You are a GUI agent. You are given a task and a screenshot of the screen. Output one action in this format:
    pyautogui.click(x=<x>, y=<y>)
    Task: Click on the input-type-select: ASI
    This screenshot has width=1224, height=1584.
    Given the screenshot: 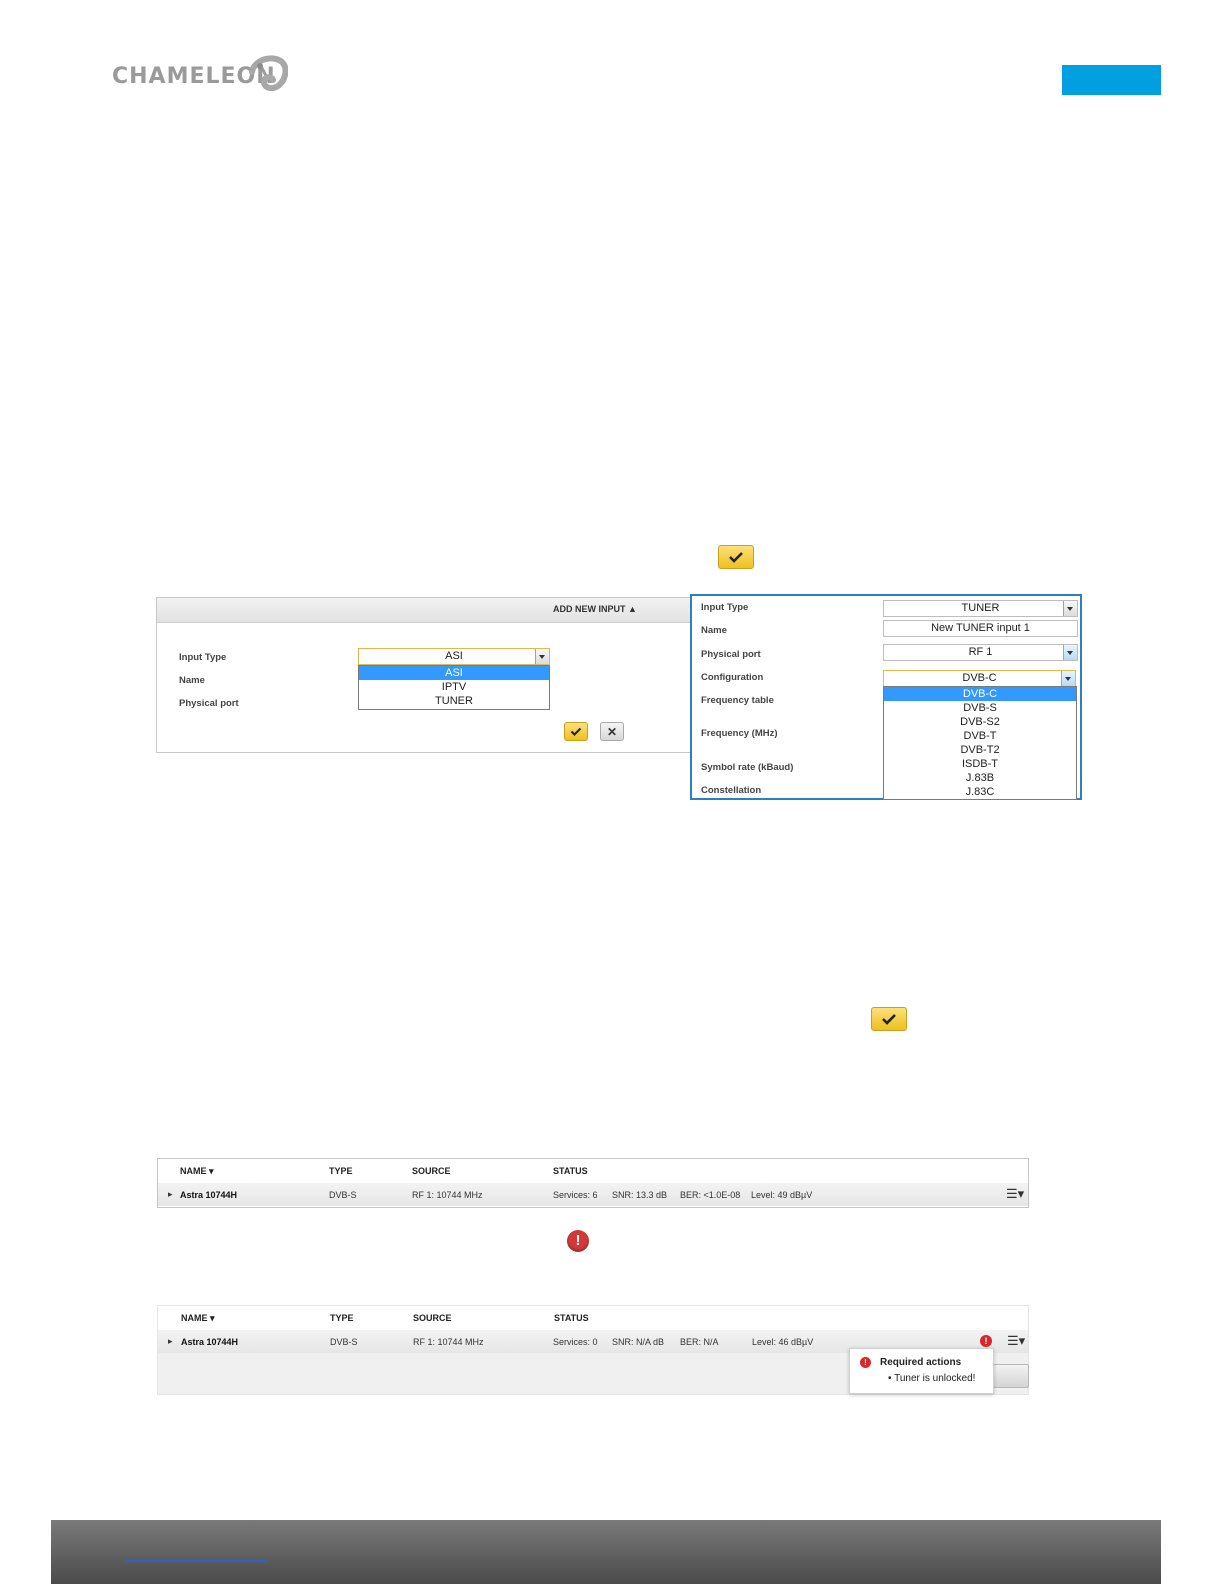 What is the action you would take?
    pyautogui.click(x=454, y=656)
    